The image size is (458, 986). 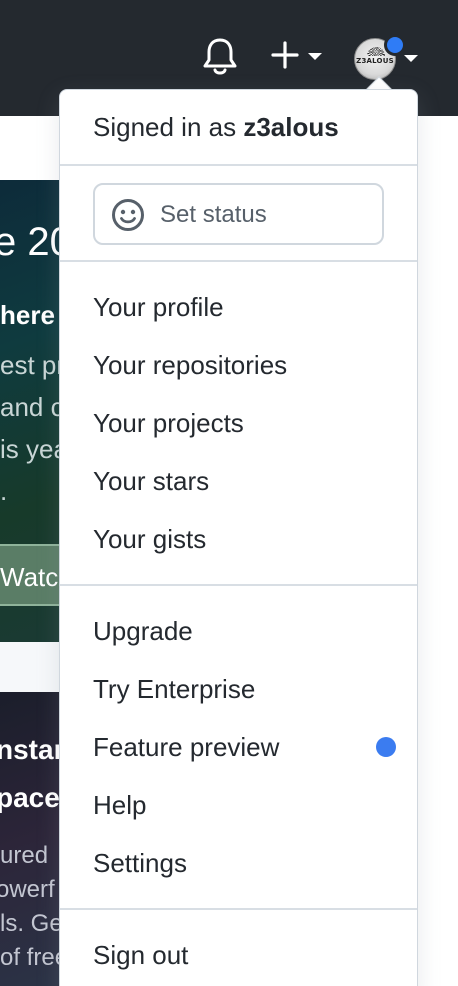 What do you see at coordinates (24, 855) in the screenshot?
I see `codespaces-text-line: ured` at bounding box center [24, 855].